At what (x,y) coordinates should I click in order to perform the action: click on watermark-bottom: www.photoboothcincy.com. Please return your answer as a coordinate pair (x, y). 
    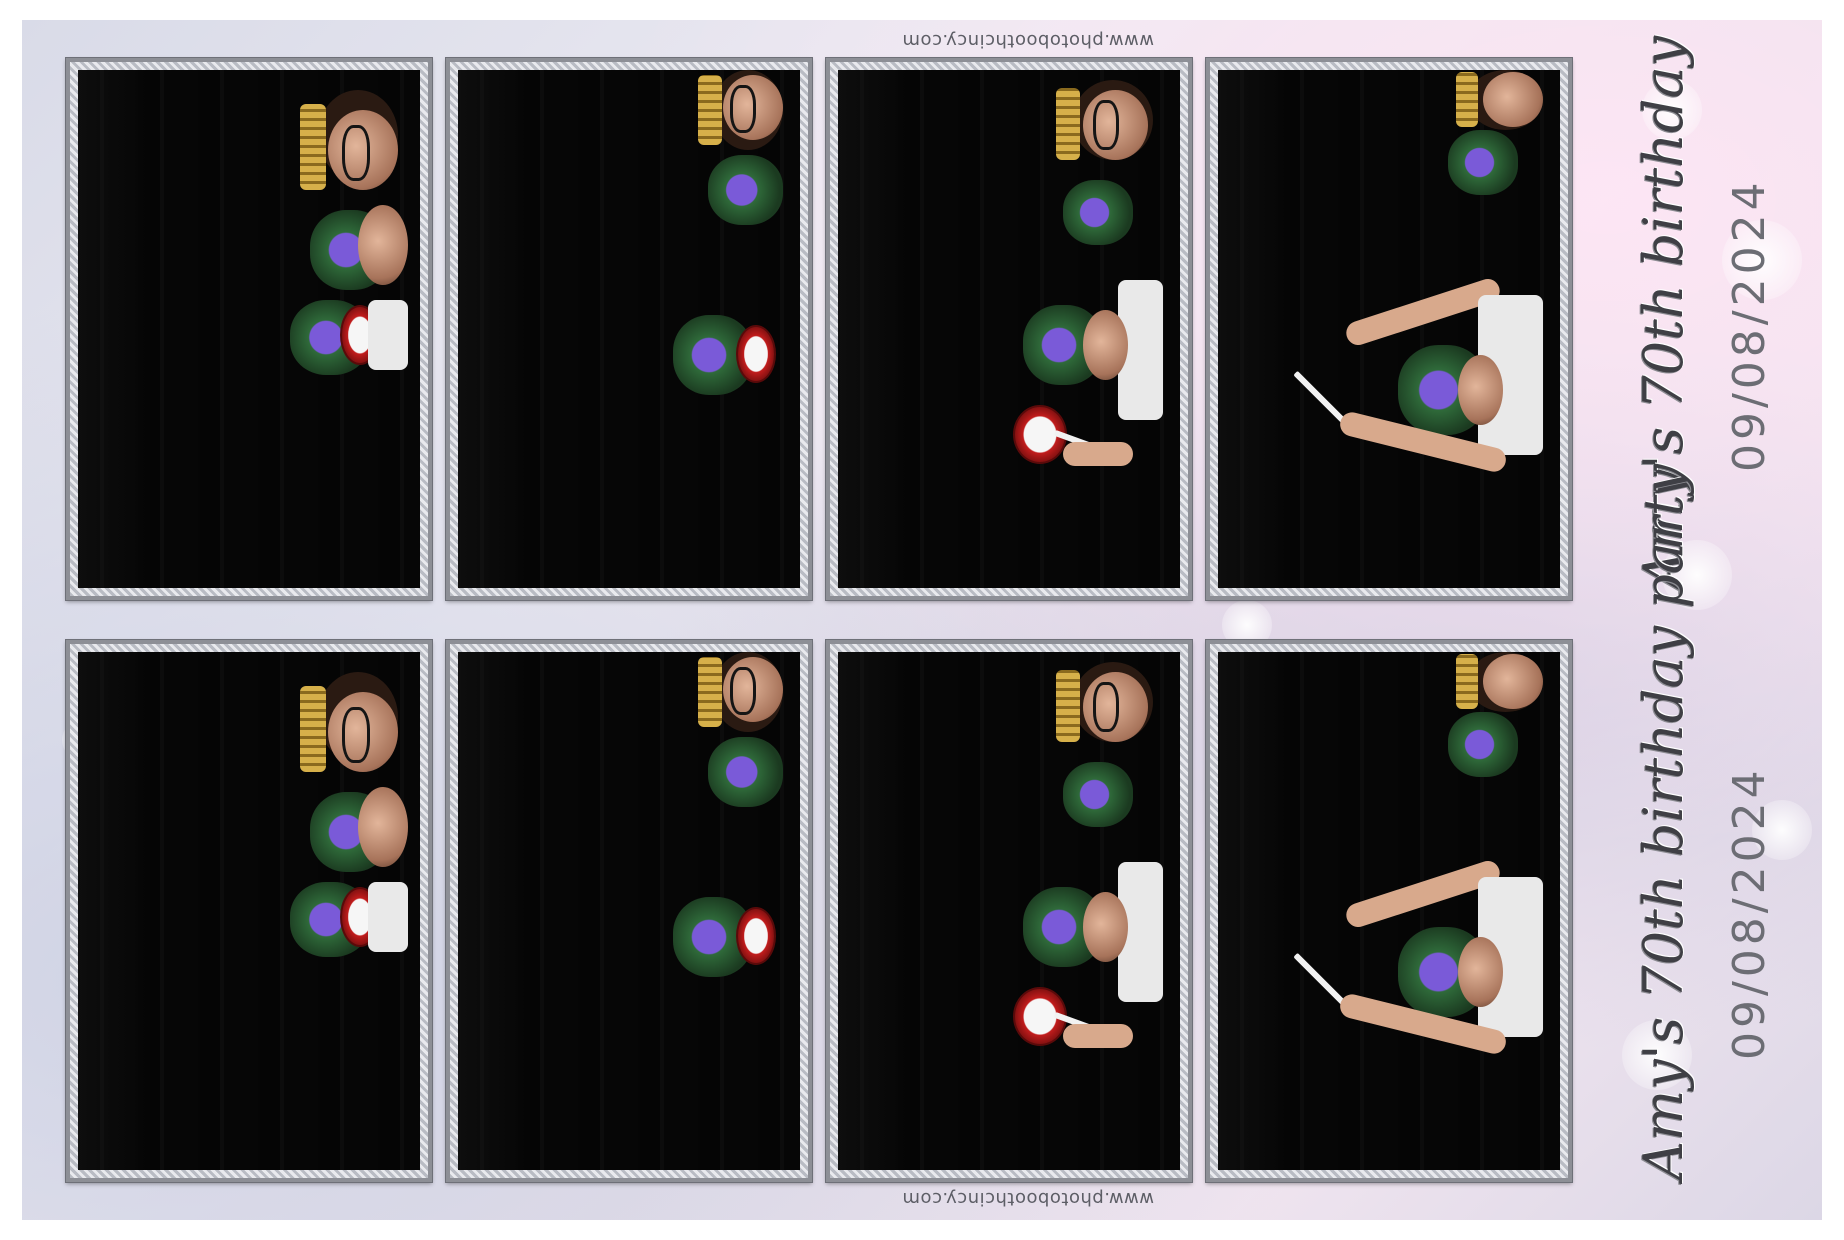
    Looking at the image, I should click on (1028, 1198).